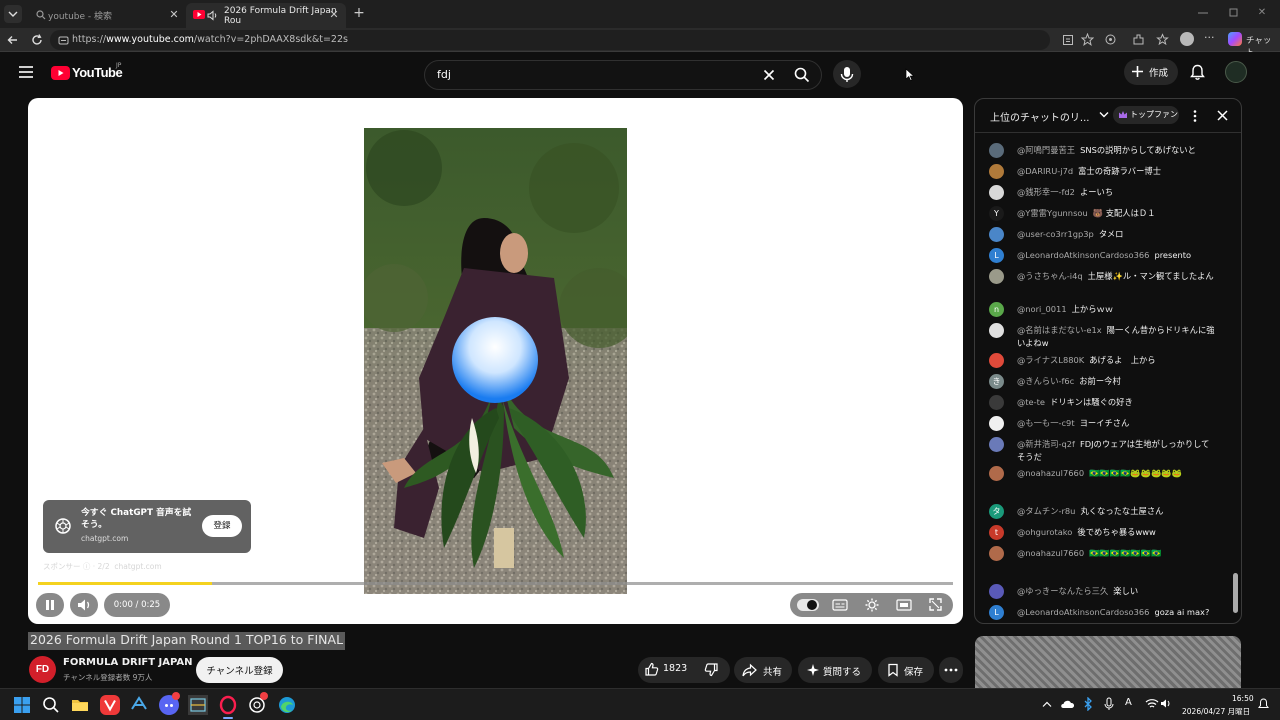 The height and width of the screenshot is (720, 1280). What do you see at coordinates (1209, 37) in the screenshot?
I see `more-menu-icon: ···` at bounding box center [1209, 37].